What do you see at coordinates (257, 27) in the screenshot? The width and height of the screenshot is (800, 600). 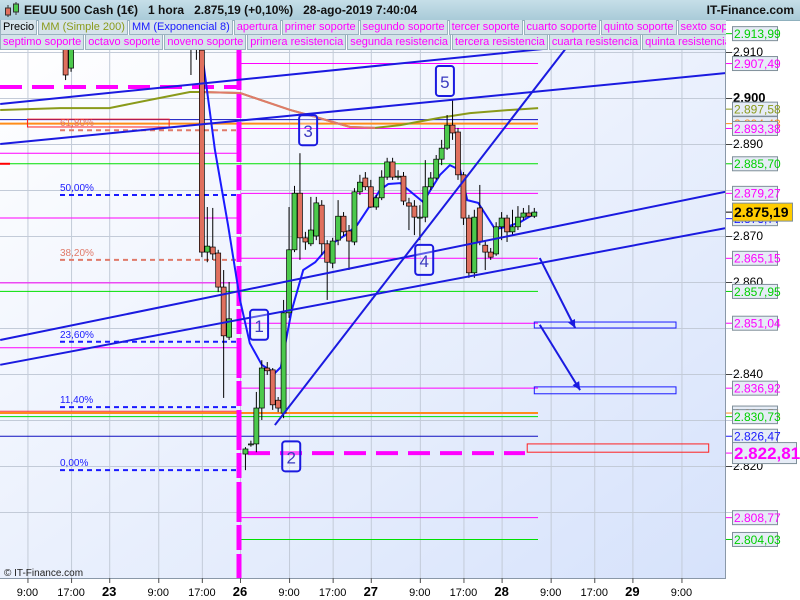 I see `legend-item: apertura` at bounding box center [257, 27].